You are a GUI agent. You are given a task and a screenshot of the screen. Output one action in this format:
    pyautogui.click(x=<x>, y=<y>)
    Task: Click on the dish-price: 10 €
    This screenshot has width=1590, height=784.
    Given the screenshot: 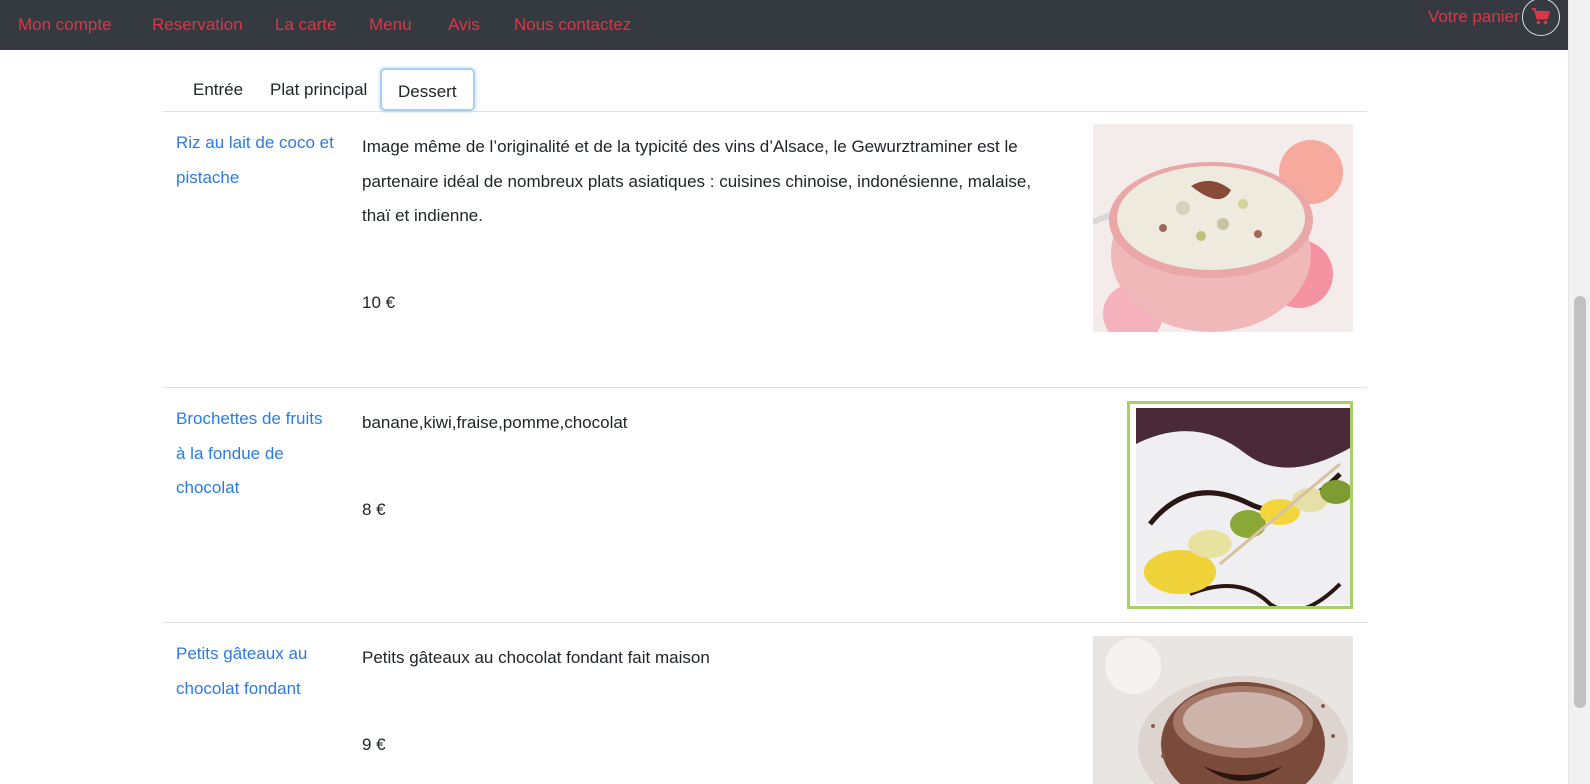 What is the action you would take?
    pyautogui.click(x=379, y=302)
    